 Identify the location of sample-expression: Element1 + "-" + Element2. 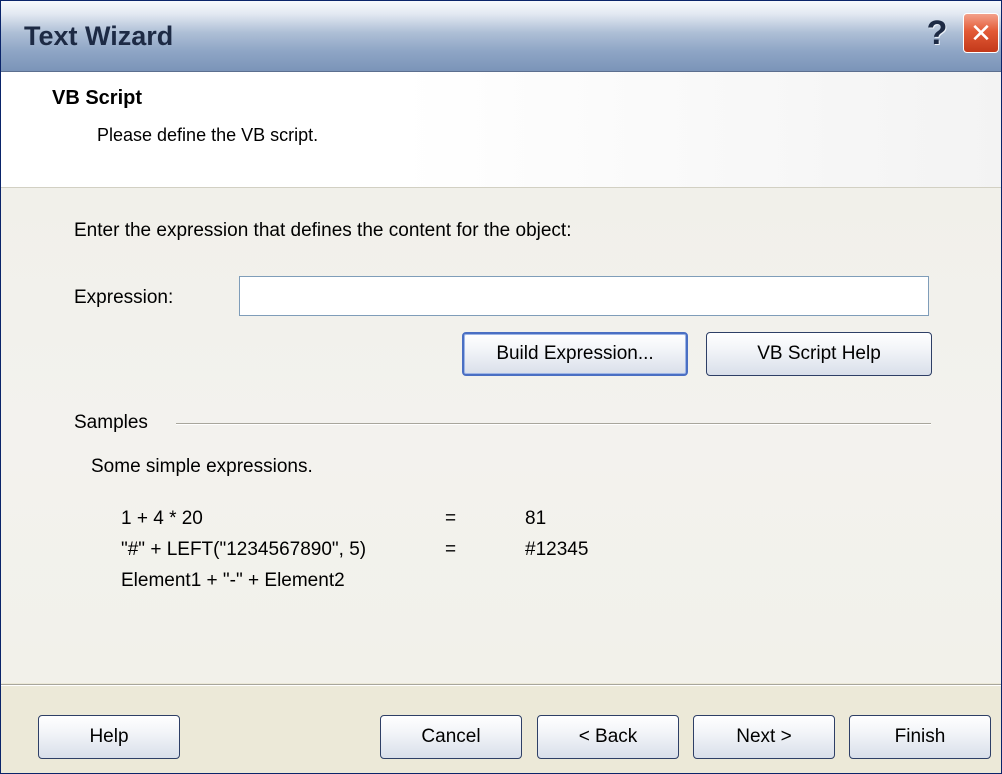
(233, 580).